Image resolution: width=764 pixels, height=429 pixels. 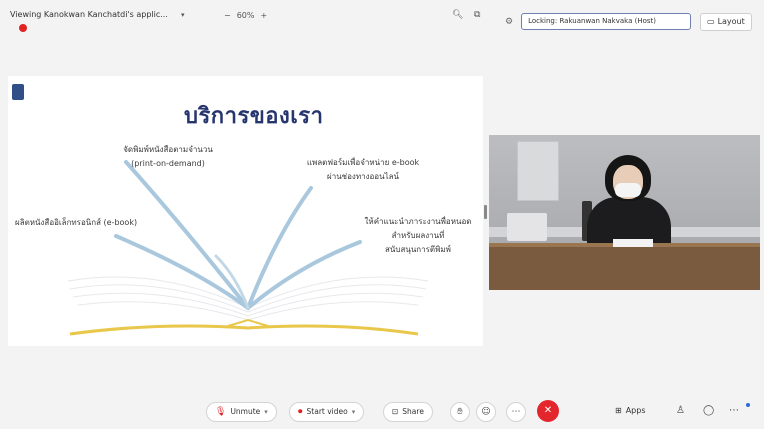 I want to click on viewing-dropdown-icon: ▾, so click(x=183, y=15).